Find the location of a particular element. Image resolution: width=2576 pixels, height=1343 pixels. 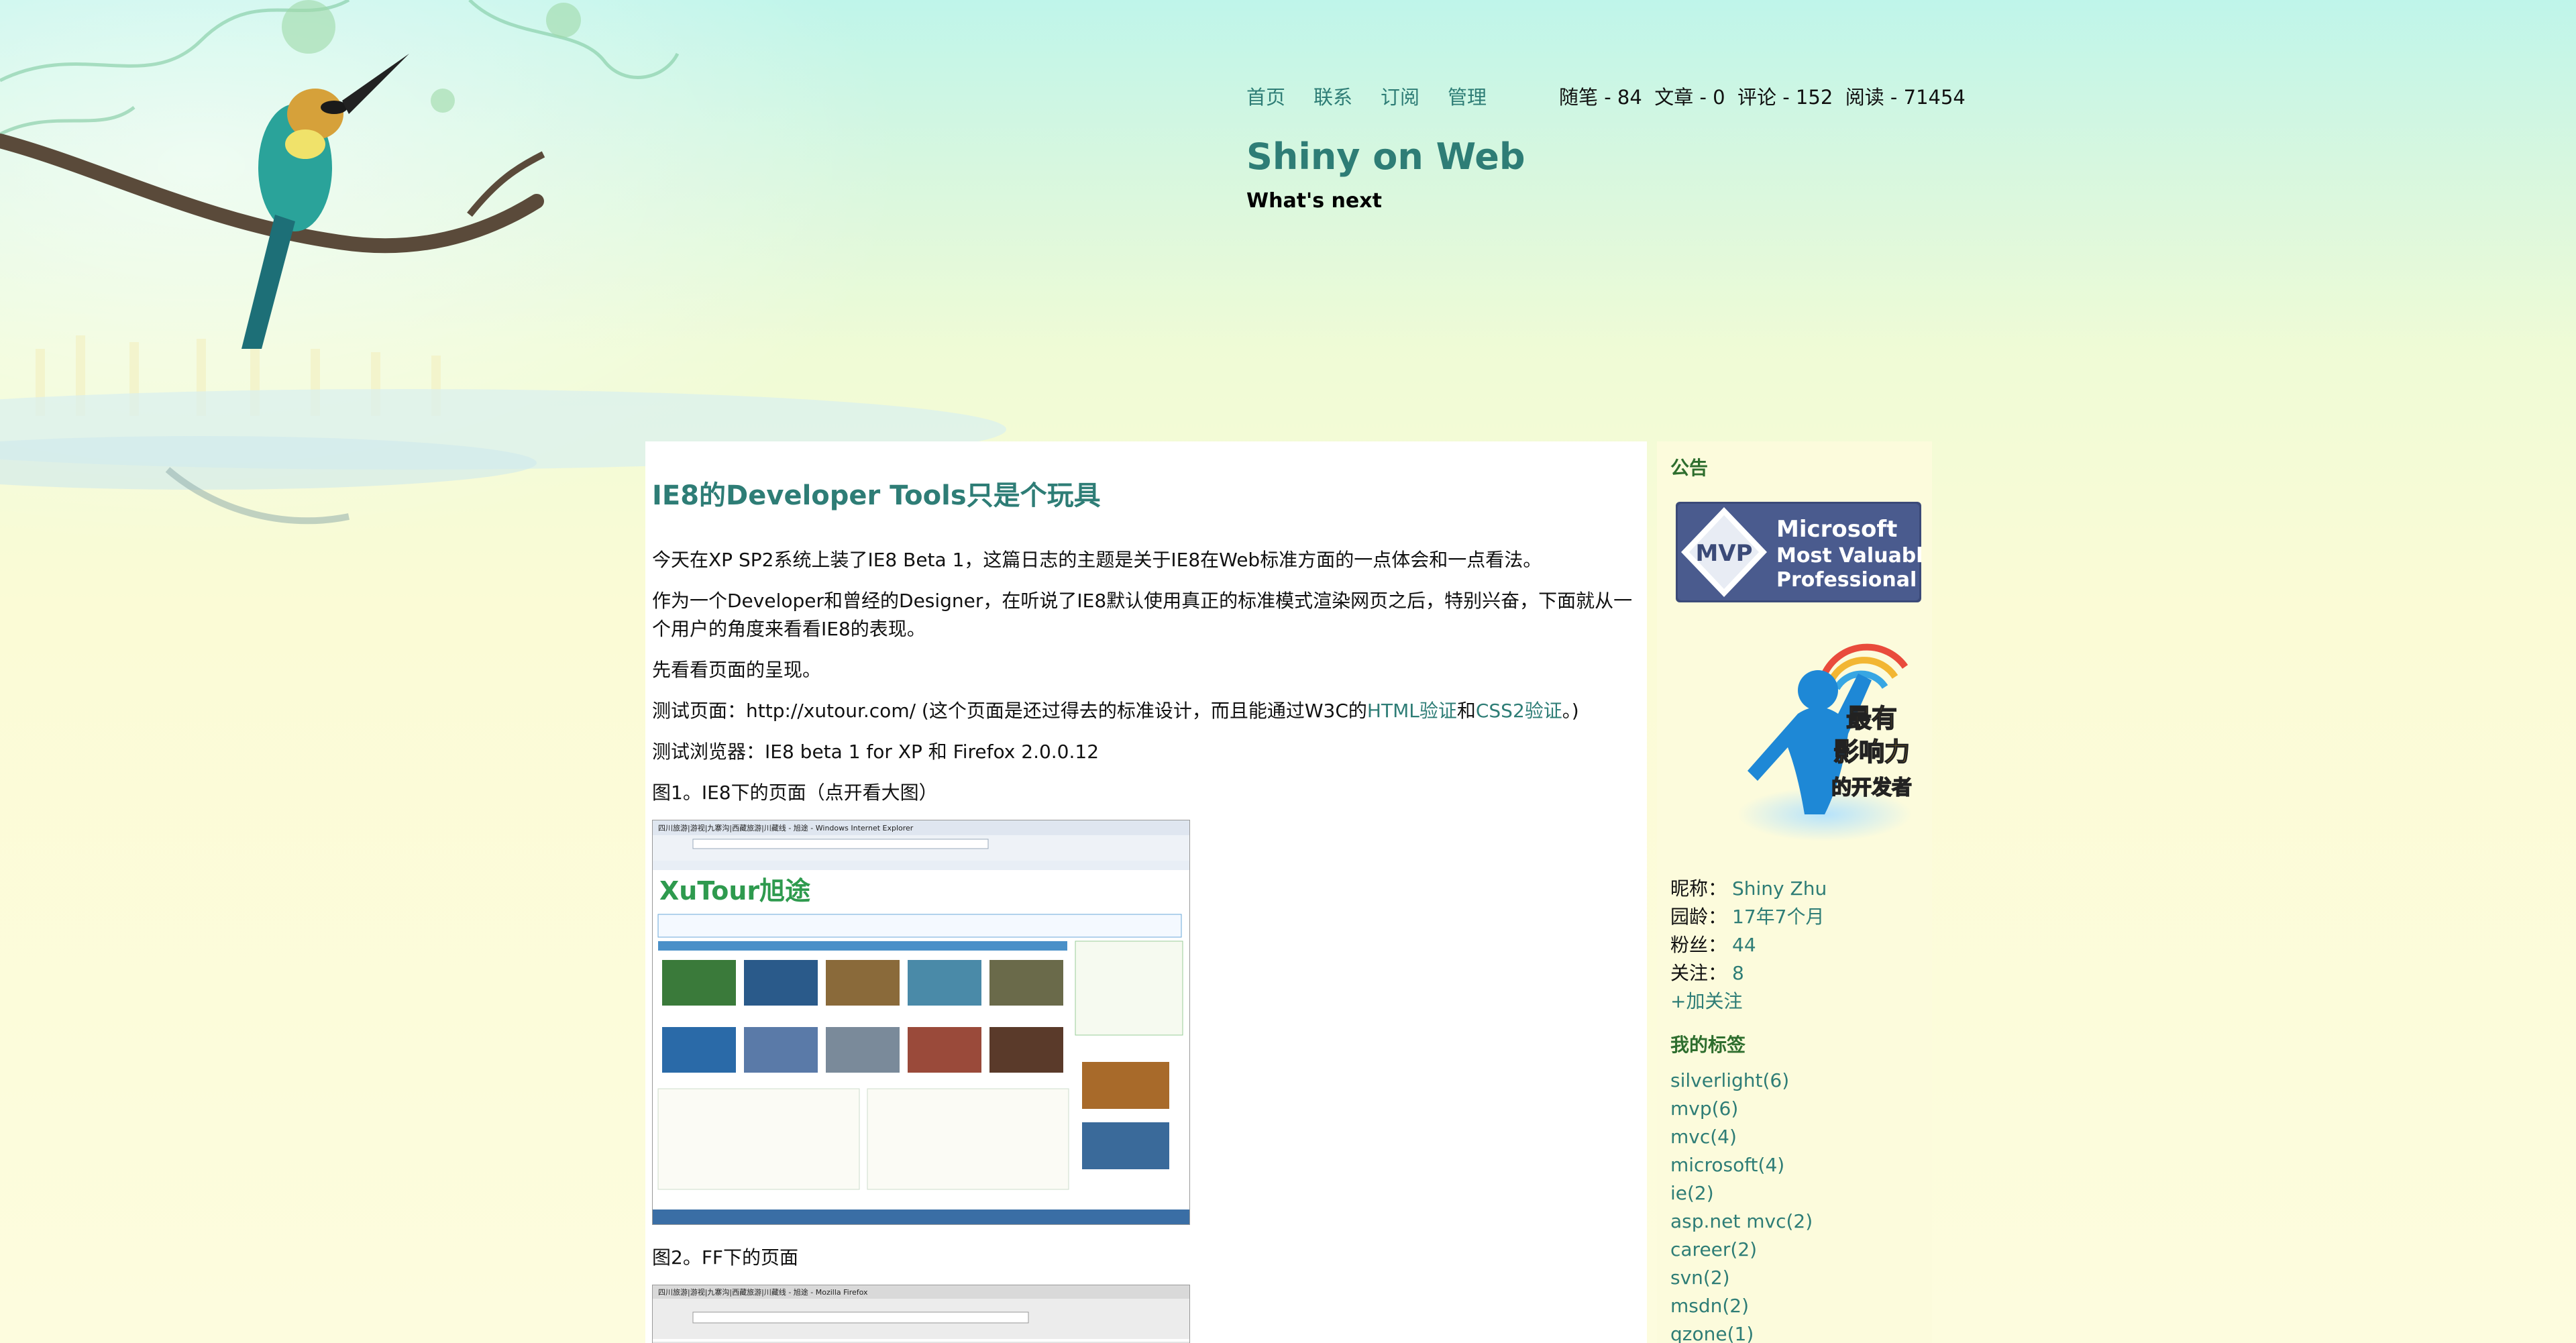

tag-link: asp.net mvc(2) is located at coordinates (1795, 1221).